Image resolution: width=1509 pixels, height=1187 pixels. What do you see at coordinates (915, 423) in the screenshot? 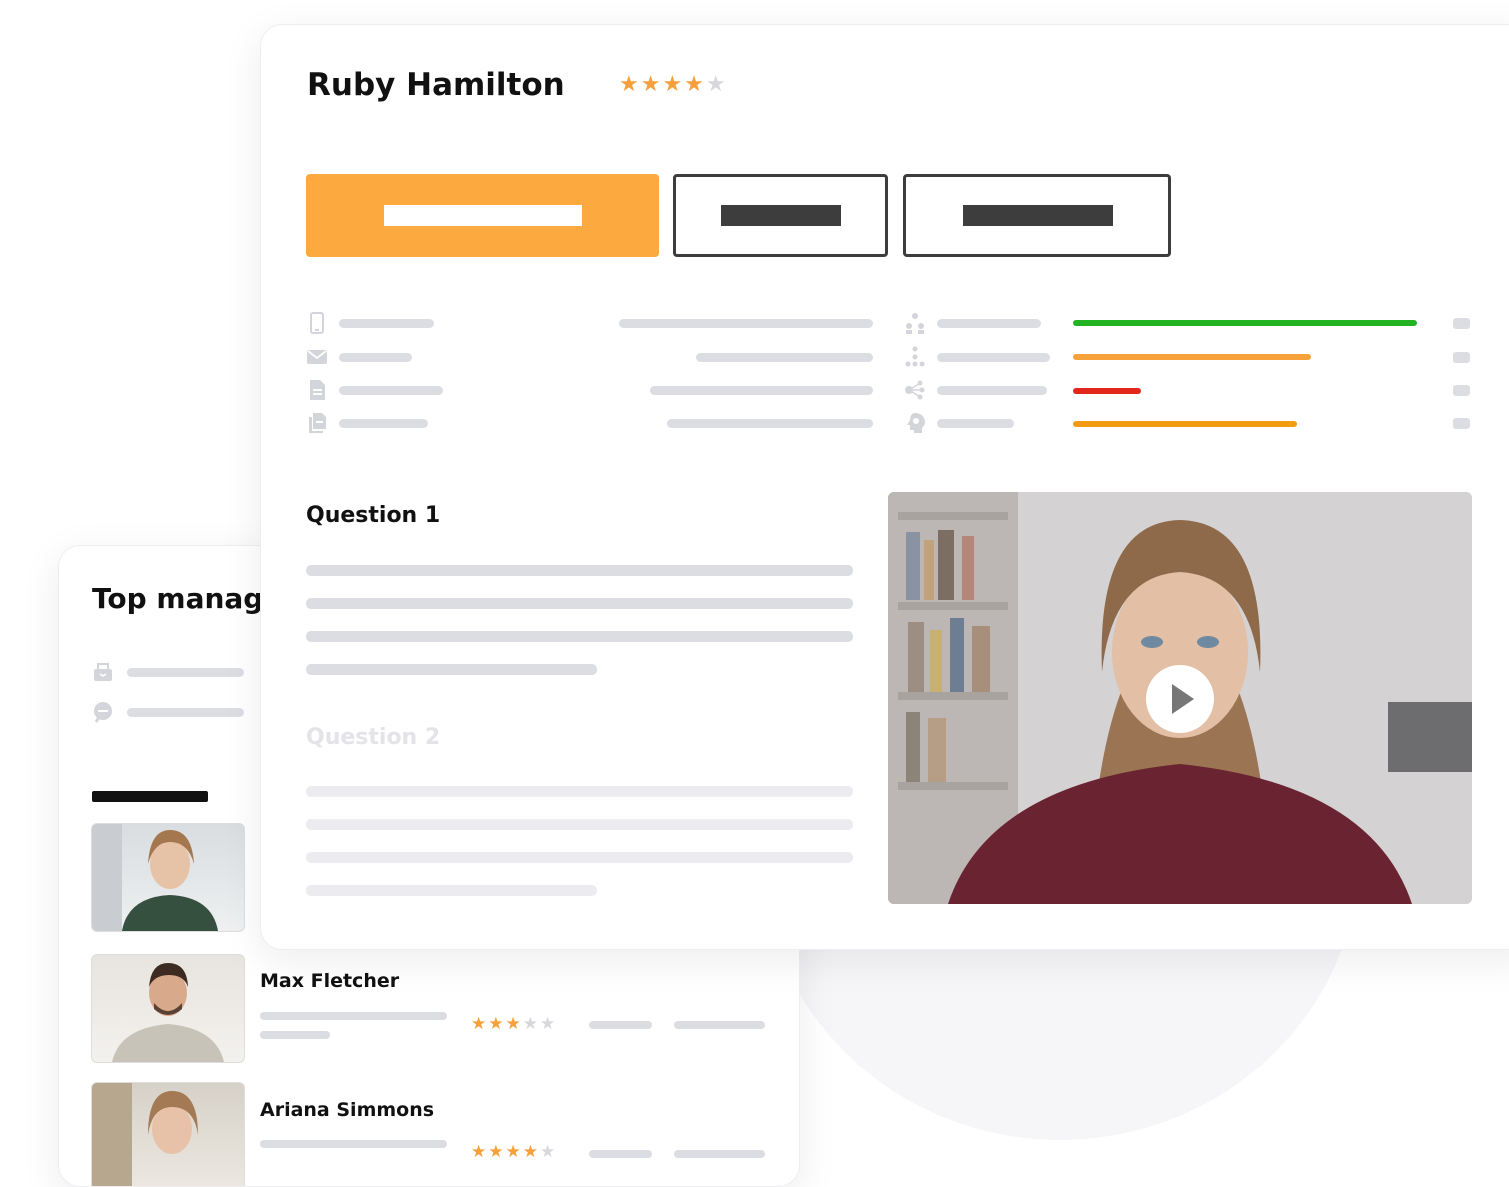
I see `head-gear-icon` at bounding box center [915, 423].